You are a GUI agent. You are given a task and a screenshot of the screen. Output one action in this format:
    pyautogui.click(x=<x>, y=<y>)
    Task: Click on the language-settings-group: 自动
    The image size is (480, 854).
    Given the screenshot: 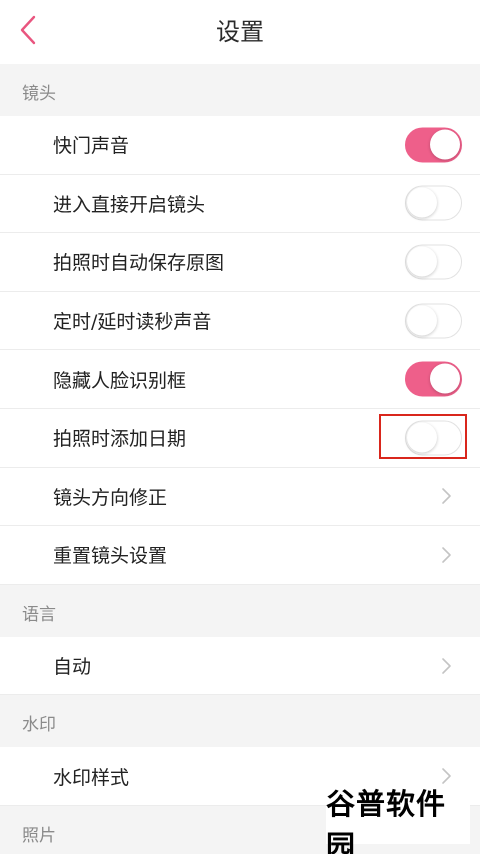 What is the action you would take?
    pyautogui.click(x=240, y=666)
    